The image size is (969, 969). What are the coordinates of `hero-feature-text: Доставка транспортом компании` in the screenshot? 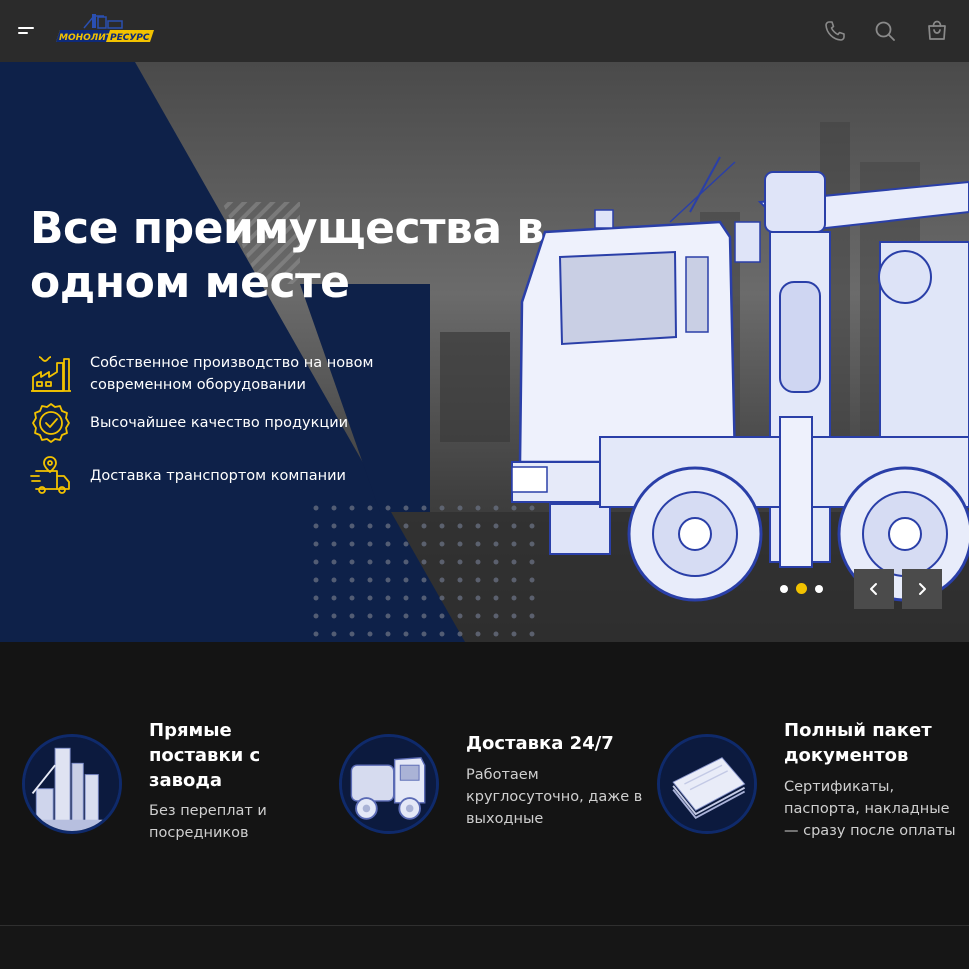 It's located at (218, 476).